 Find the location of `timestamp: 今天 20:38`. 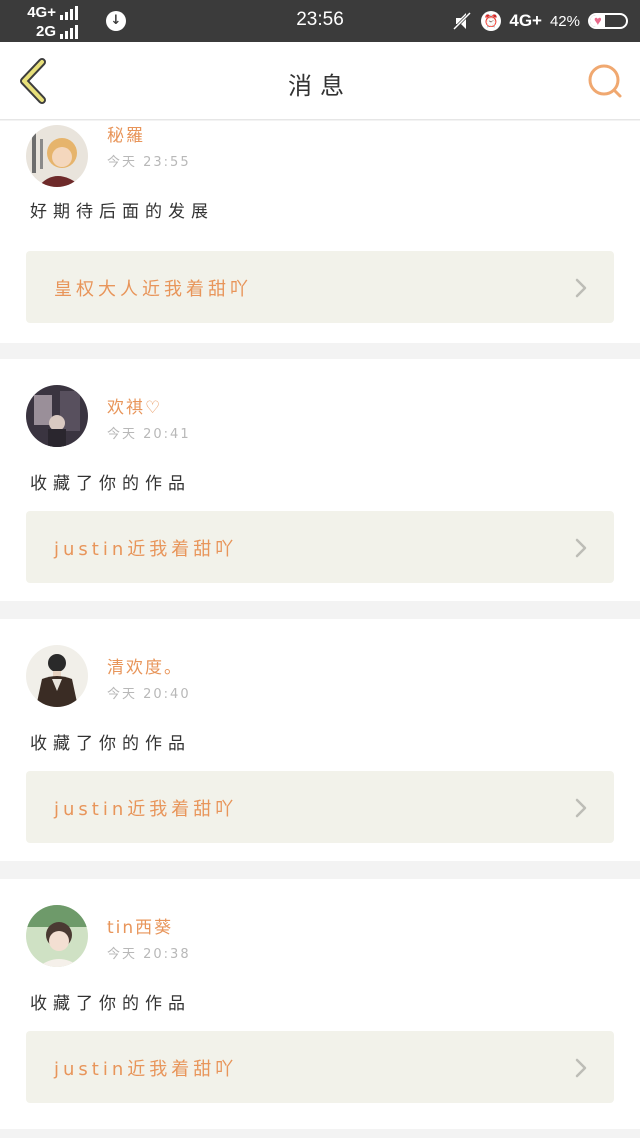

timestamp: 今天 20:38 is located at coordinates (149, 954).